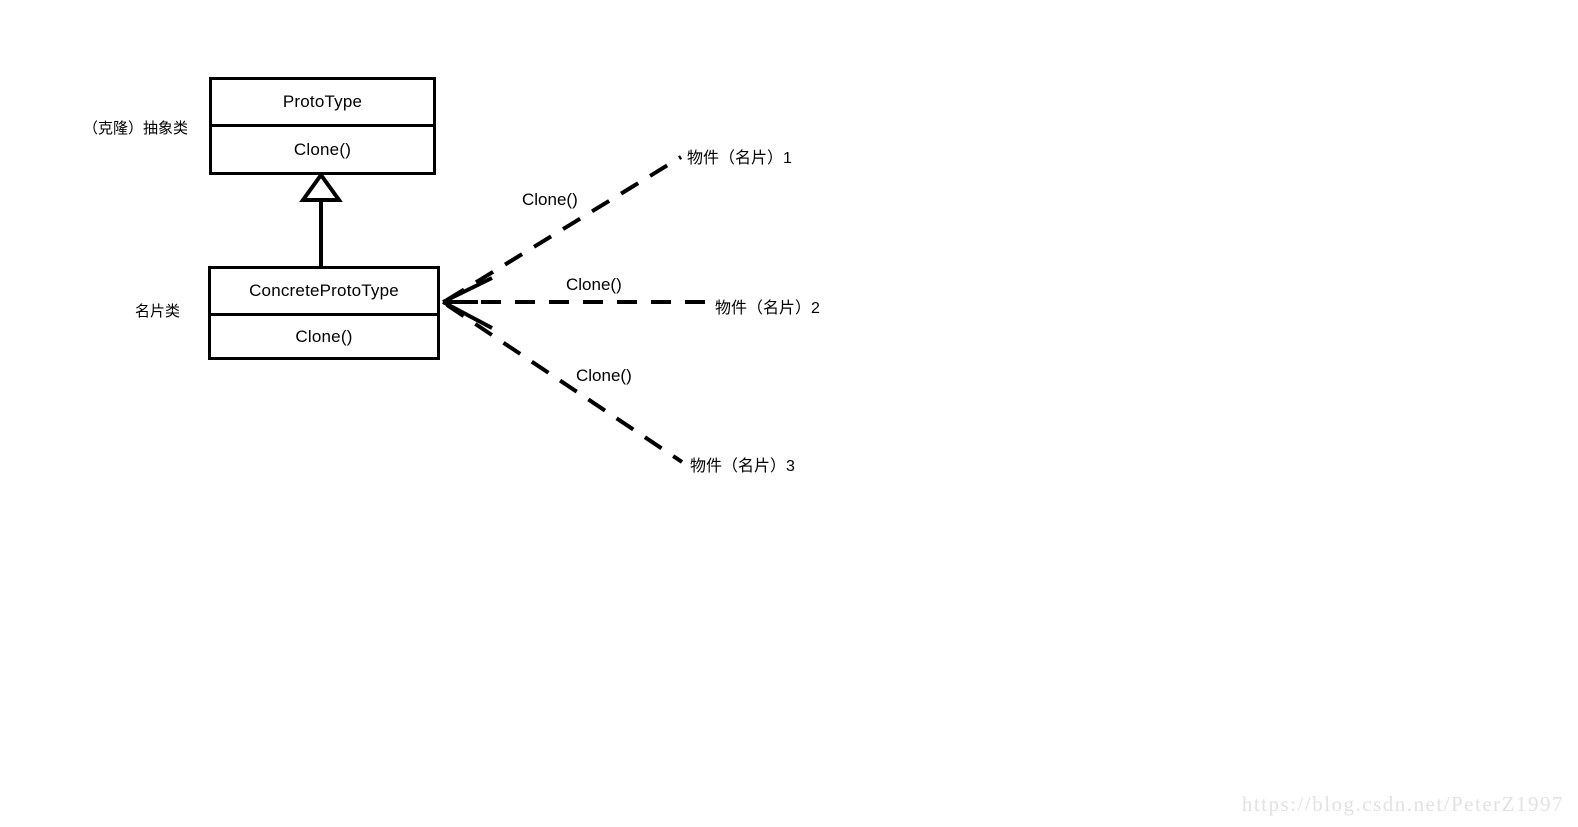 This screenshot has width=1578, height=827. I want to click on uml-class-concrete-prototype-operation: Clone(), so click(324, 336).